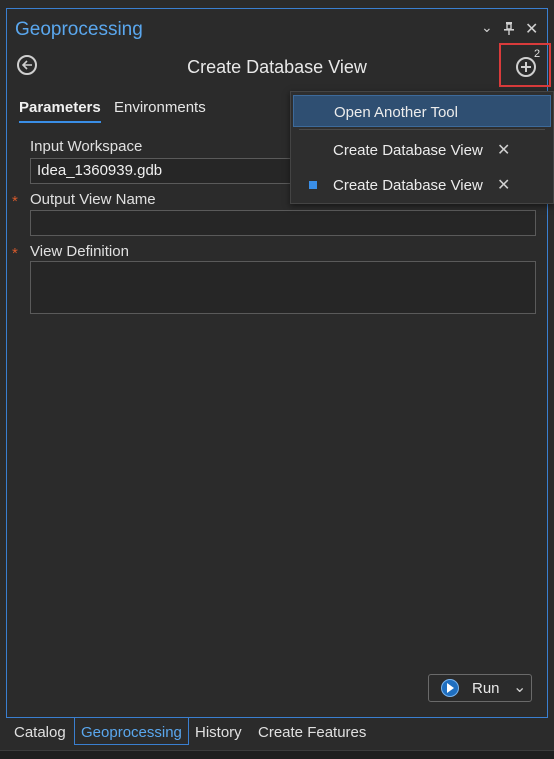 This screenshot has height=759, width=554. Describe the element at coordinates (277, 29) in the screenshot. I see `pane-titlebar: Geoprocessing ⌄ ✕` at that location.